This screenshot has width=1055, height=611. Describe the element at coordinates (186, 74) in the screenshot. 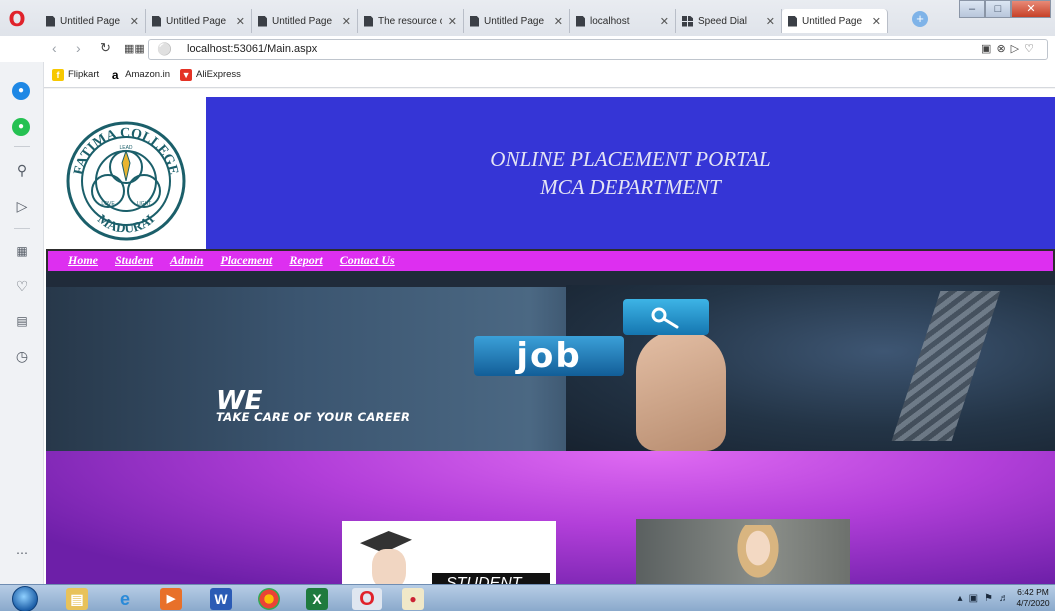

I see `aliexpress-icon: ▼` at that location.